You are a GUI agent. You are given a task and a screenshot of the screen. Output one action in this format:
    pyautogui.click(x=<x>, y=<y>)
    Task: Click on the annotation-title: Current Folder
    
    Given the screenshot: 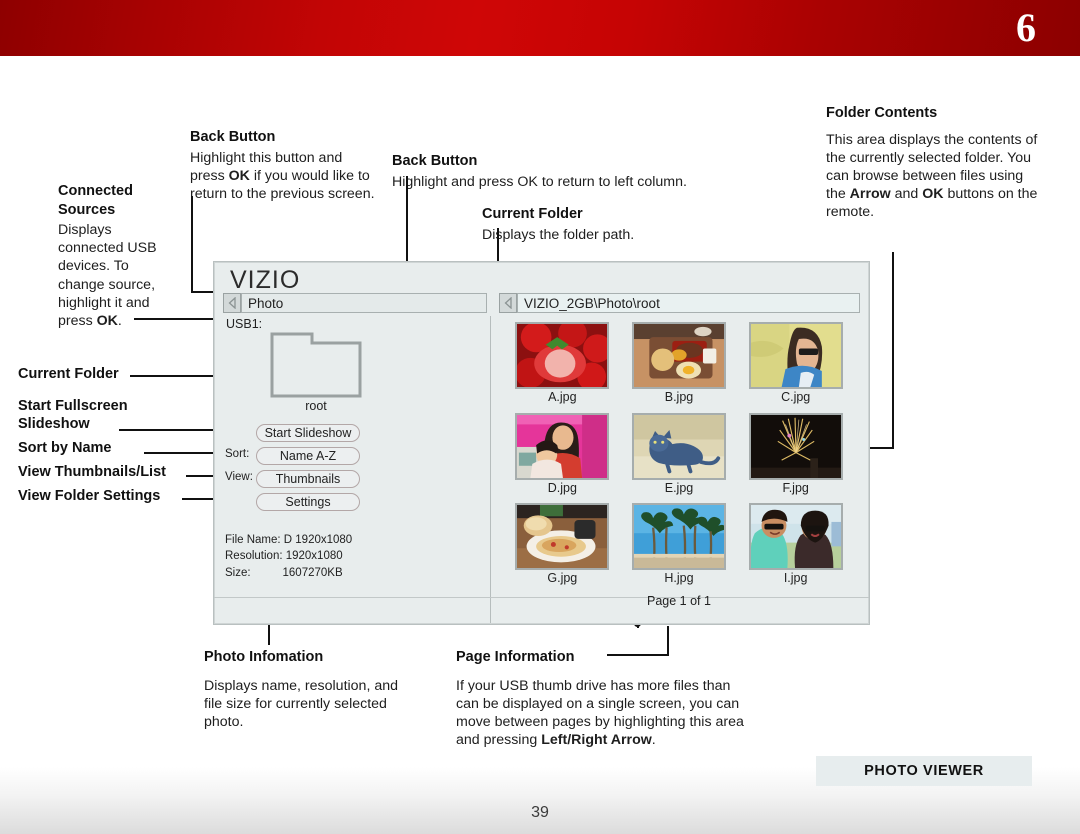 What is the action you would take?
    pyautogui.click(x=532, y=214)
    